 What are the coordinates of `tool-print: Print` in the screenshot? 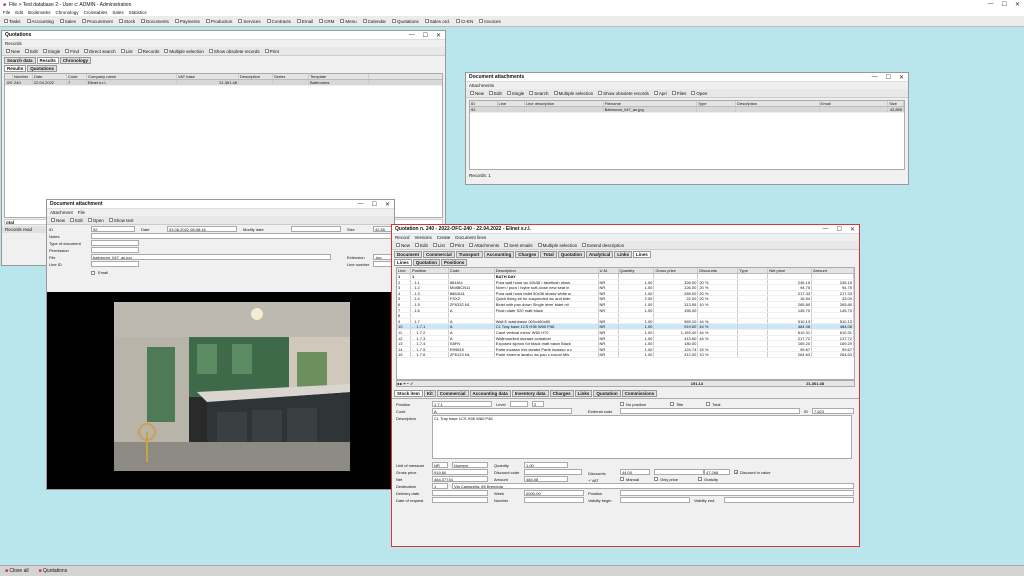 It's located at (456, 245).